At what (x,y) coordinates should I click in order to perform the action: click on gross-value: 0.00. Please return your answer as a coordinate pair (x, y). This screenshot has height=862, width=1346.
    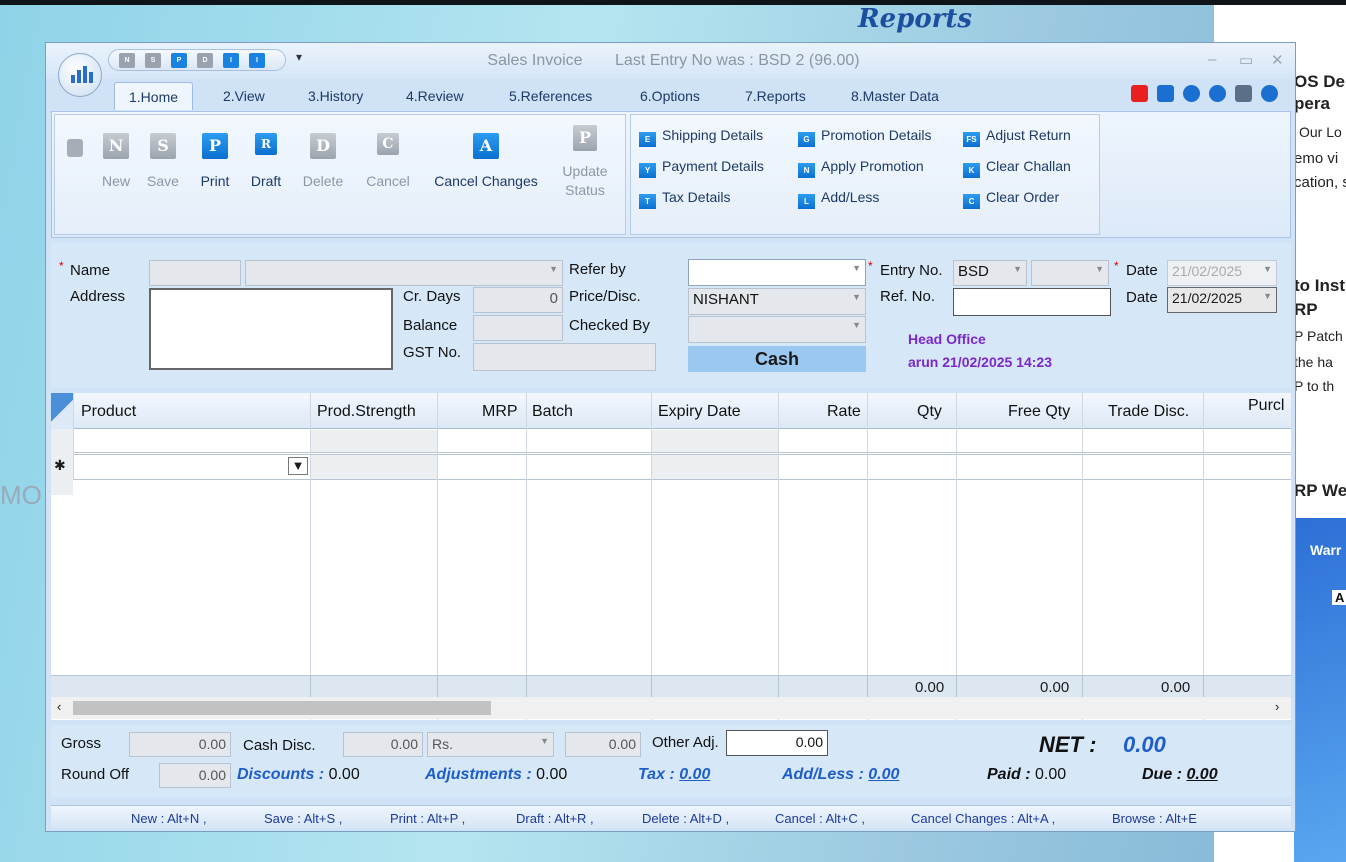
    Looking at the image, I should click on (180, 744).